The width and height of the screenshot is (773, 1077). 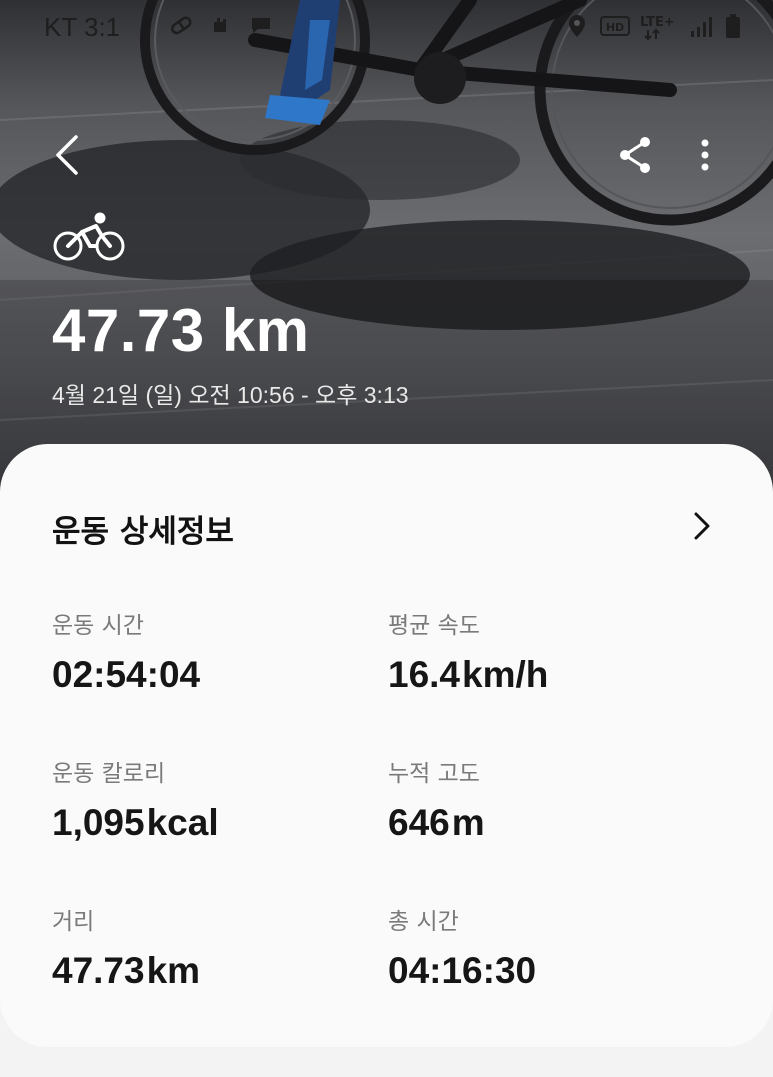 I want to click on lte-icon: LTE+, so click(x=657, y=27).